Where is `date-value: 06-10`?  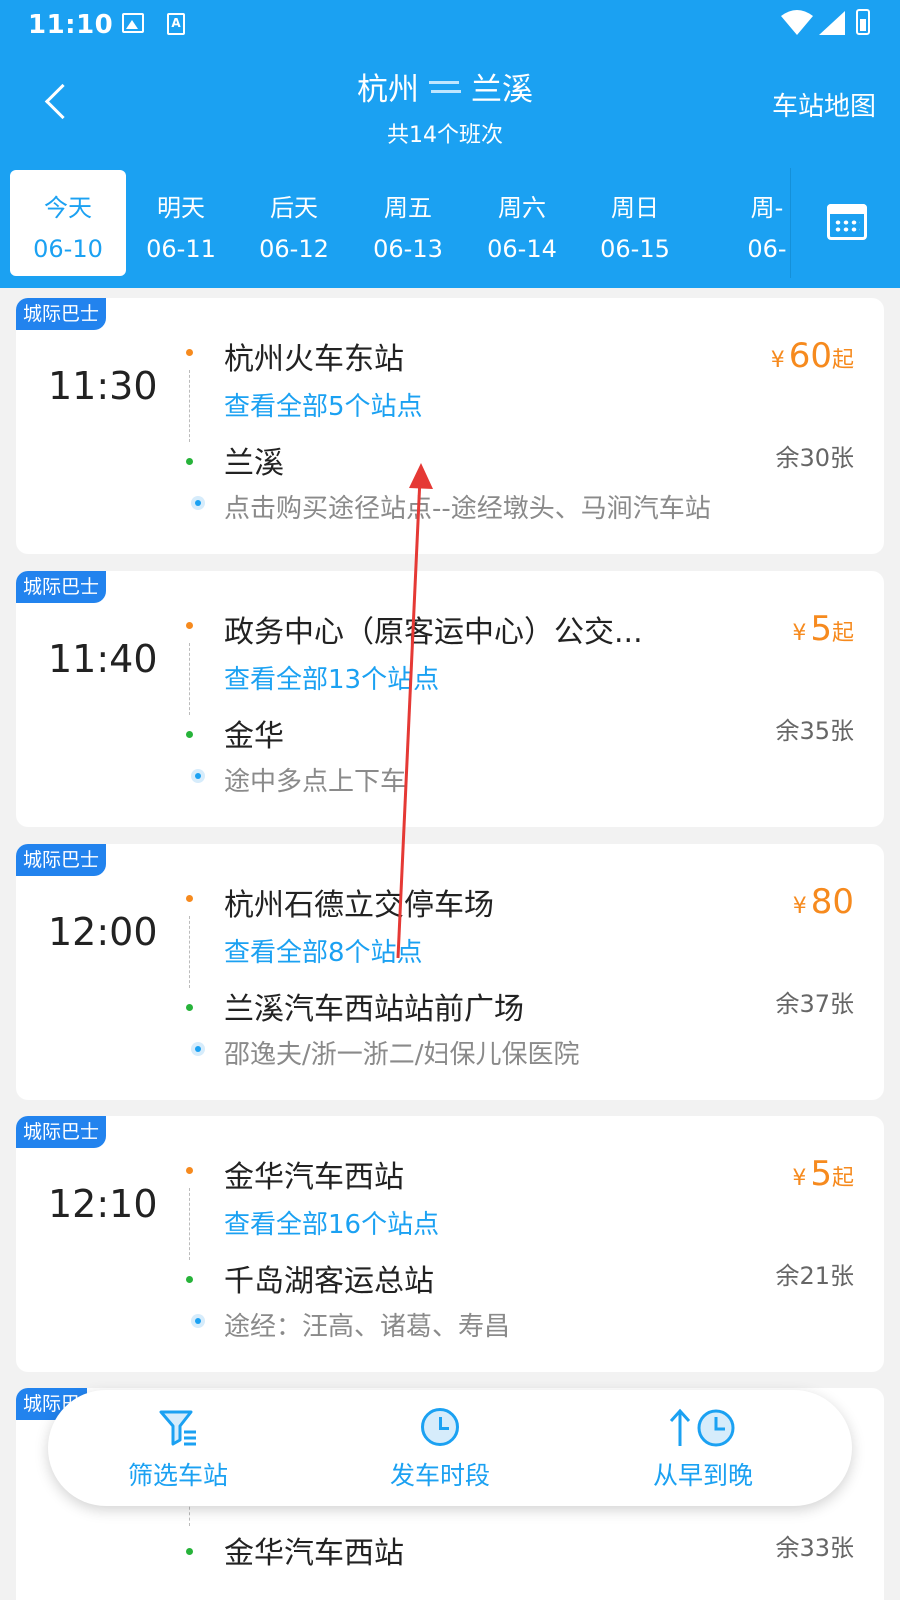 date-value: 06-10 is located at coordinates (68, 249).